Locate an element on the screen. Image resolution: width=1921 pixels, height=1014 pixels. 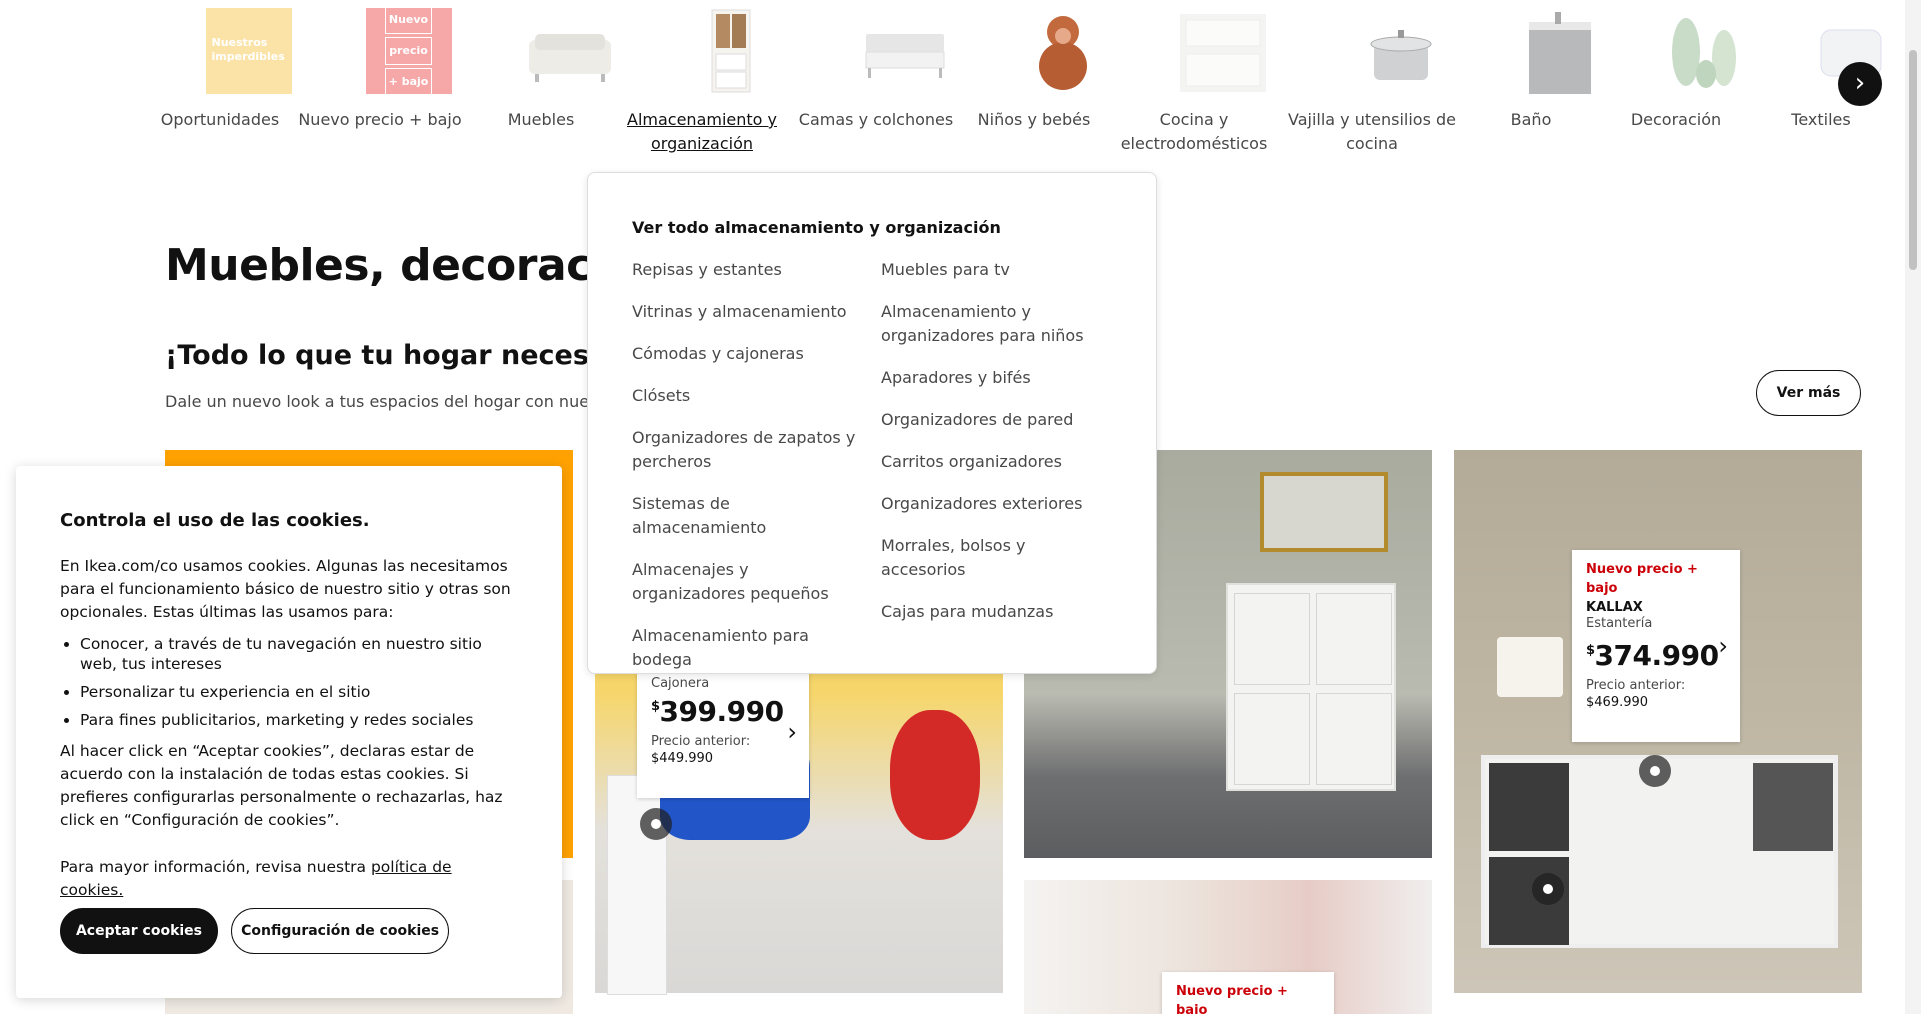
menu-item: Cómodas y cajoneras is located at coordinates (747, 354).